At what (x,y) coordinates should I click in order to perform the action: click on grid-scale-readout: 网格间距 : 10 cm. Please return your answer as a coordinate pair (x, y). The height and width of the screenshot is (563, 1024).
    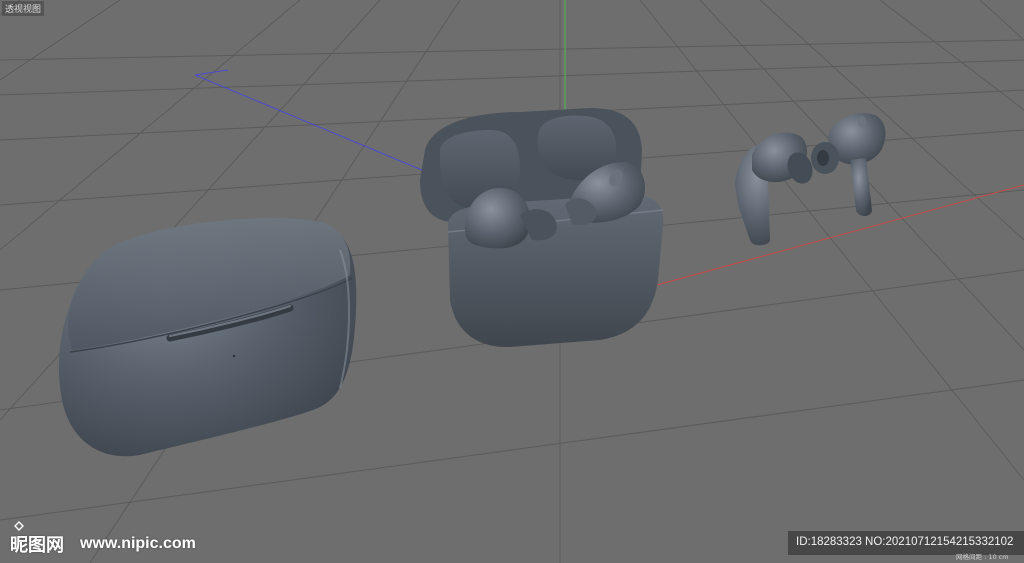
    Looking at the image, I should click on (982, 557).